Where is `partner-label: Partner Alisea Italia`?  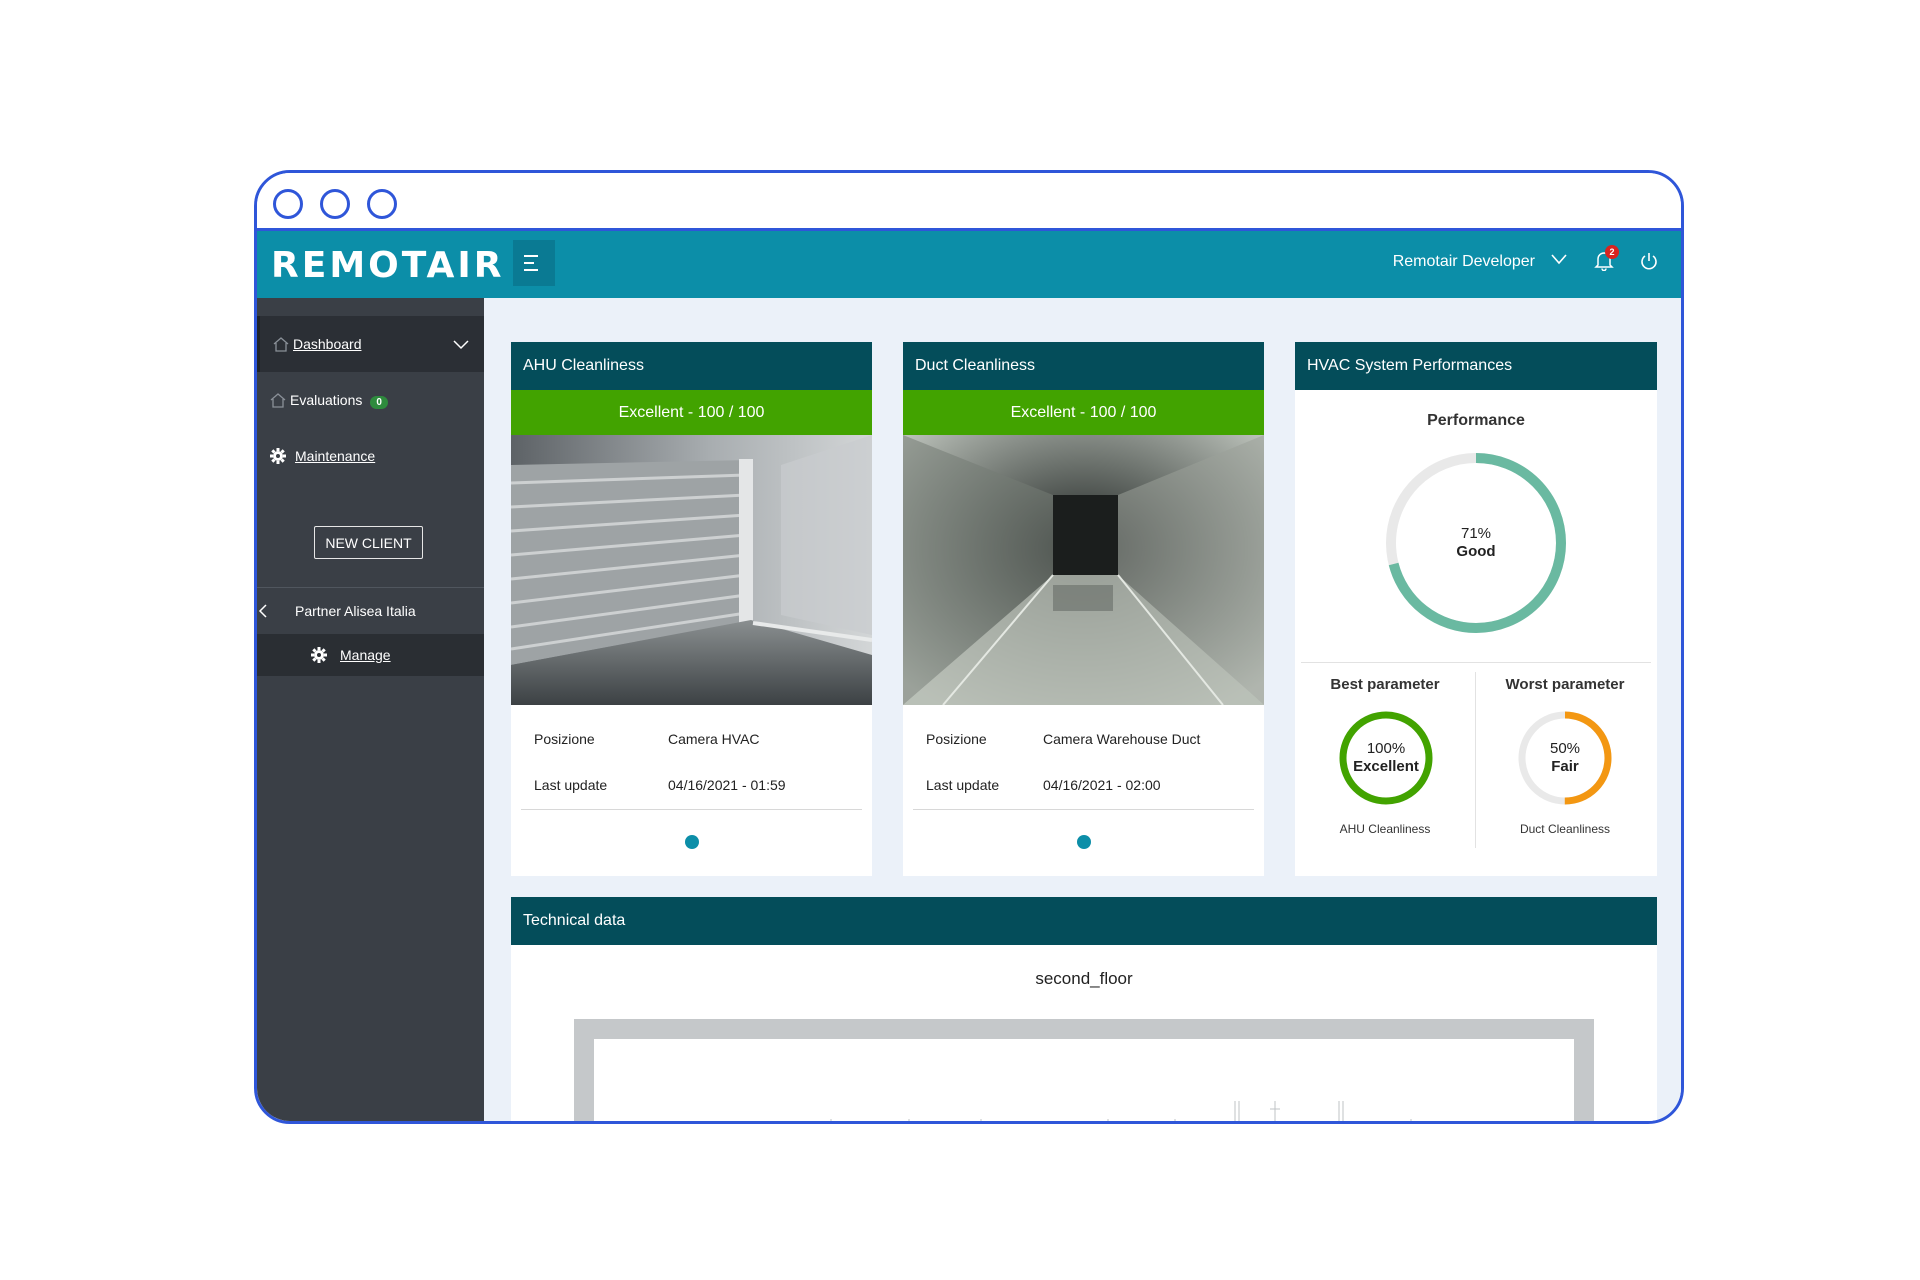 partner-label: Partner Alisea Italia is located at coordinates (355, 611).